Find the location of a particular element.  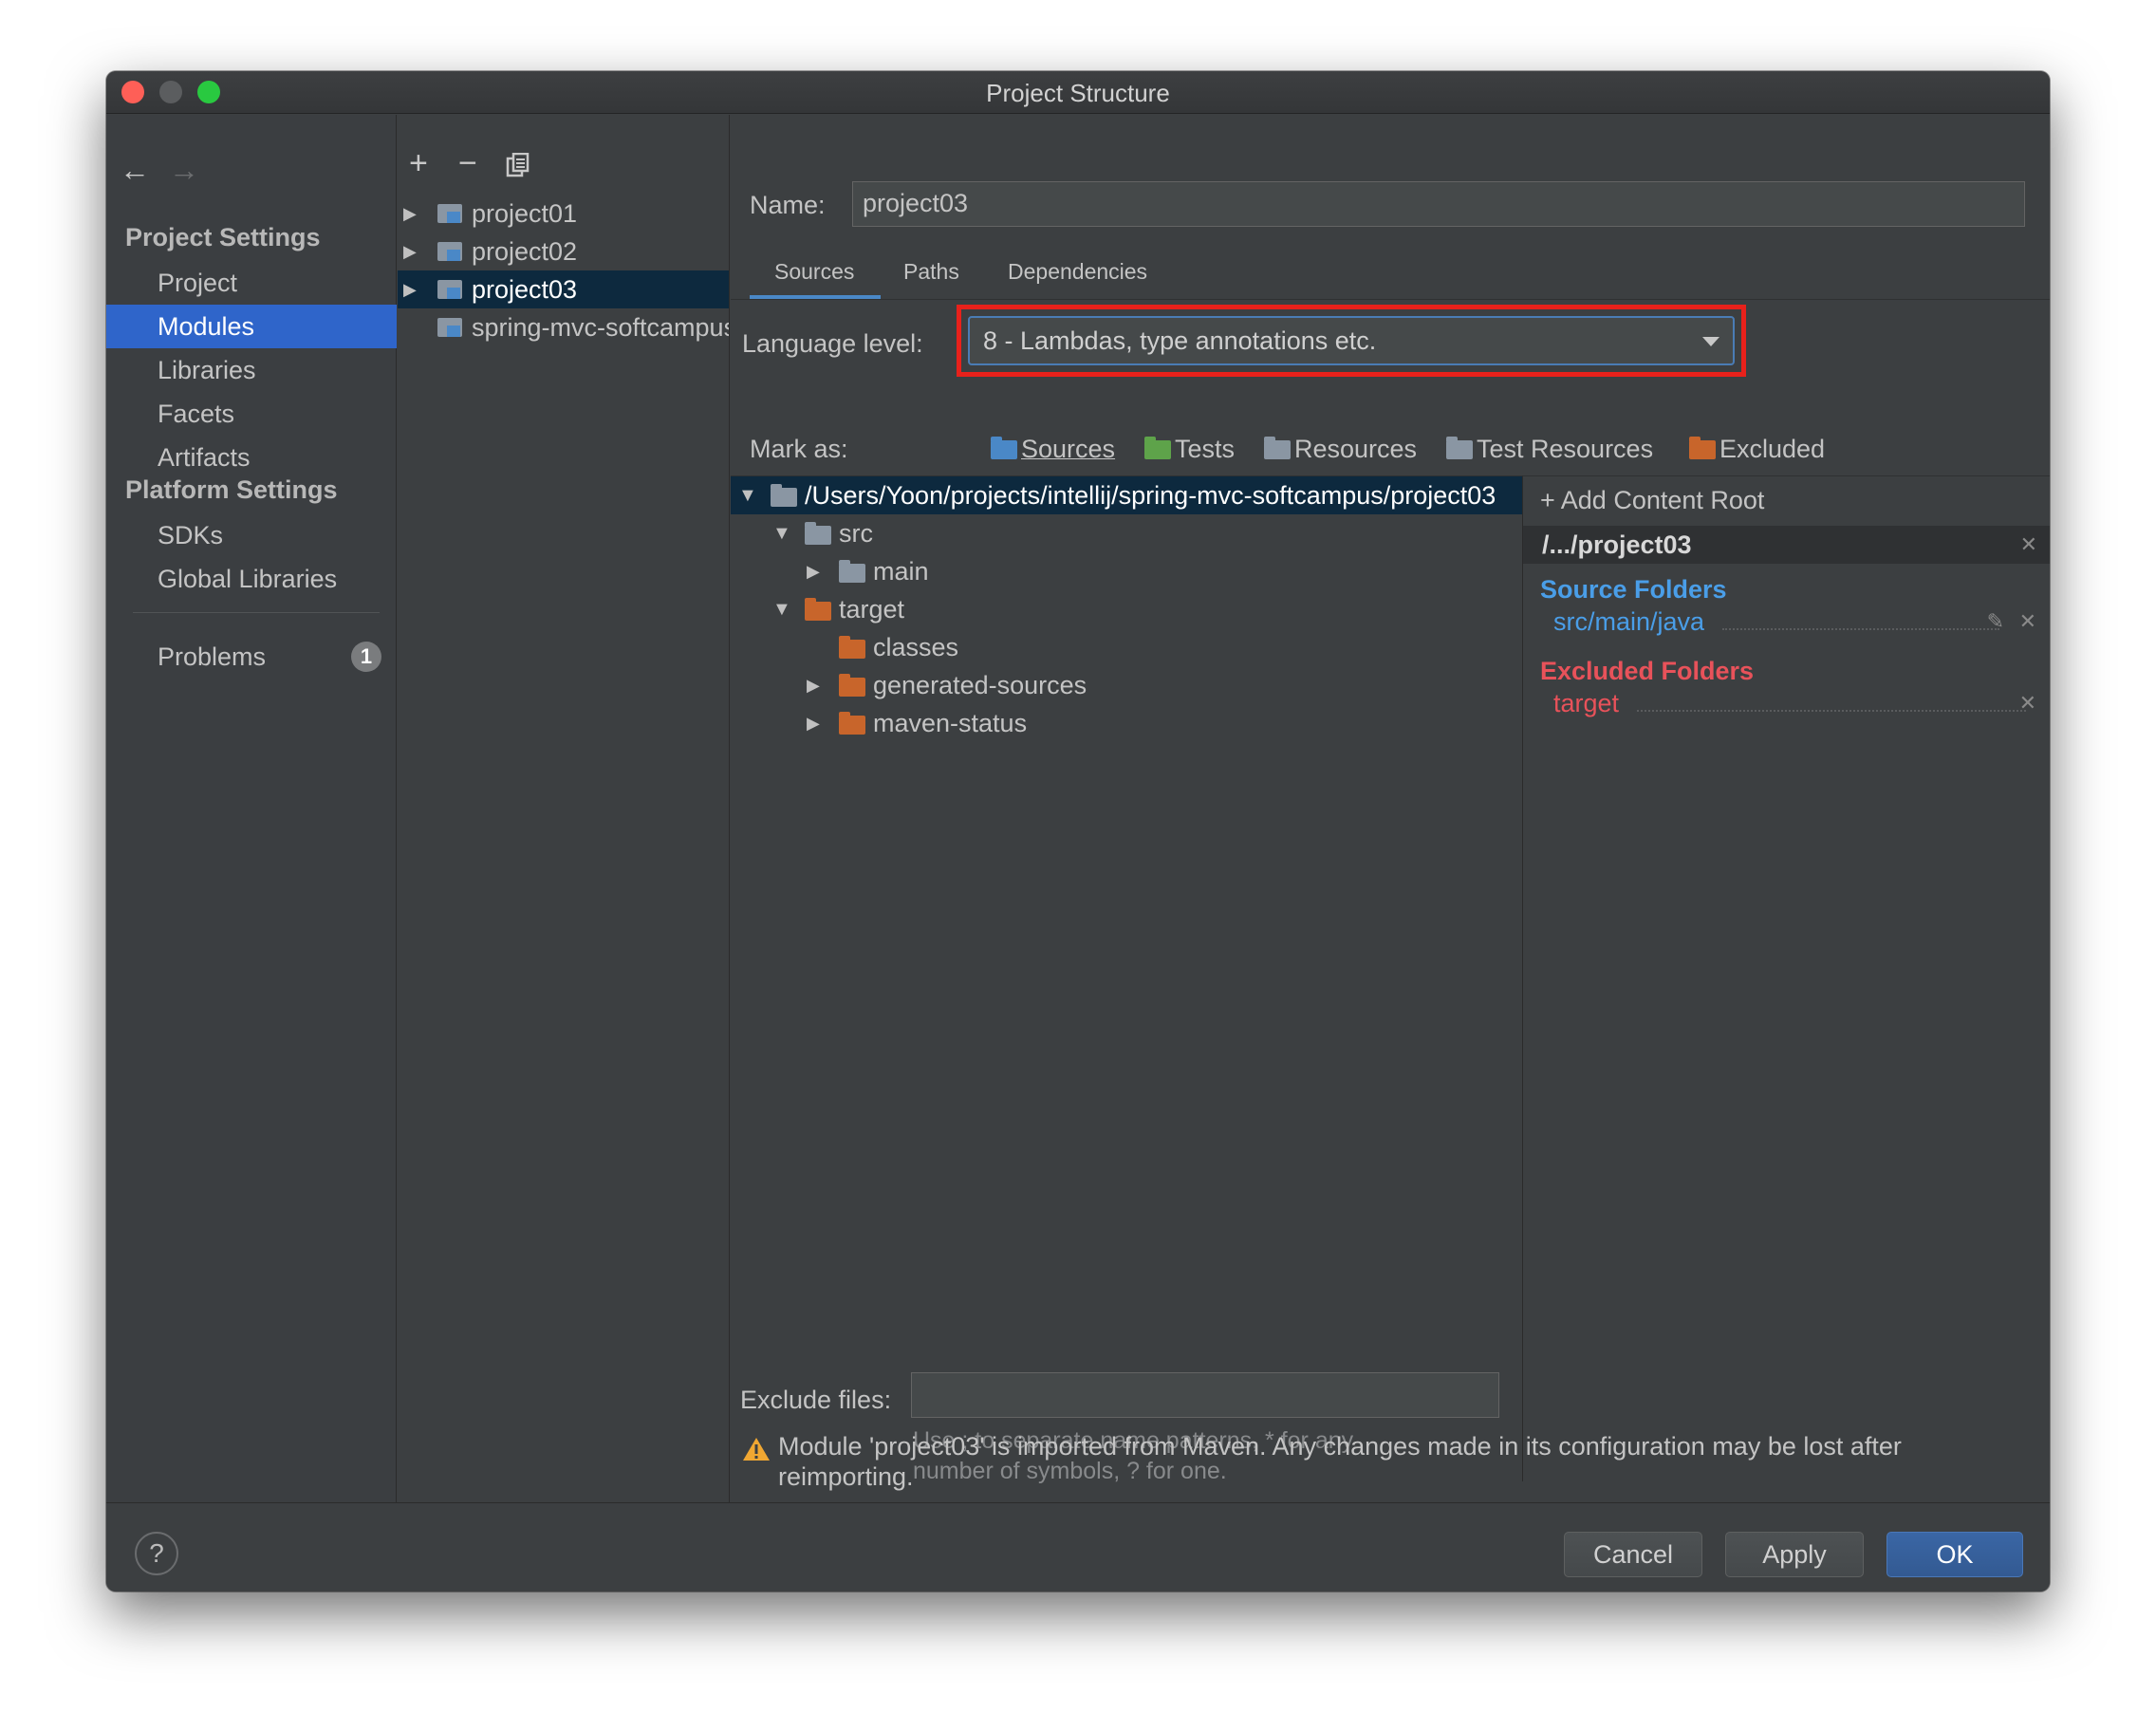

tree-row-main: ▶ main is located at coordinates (1126, 571).